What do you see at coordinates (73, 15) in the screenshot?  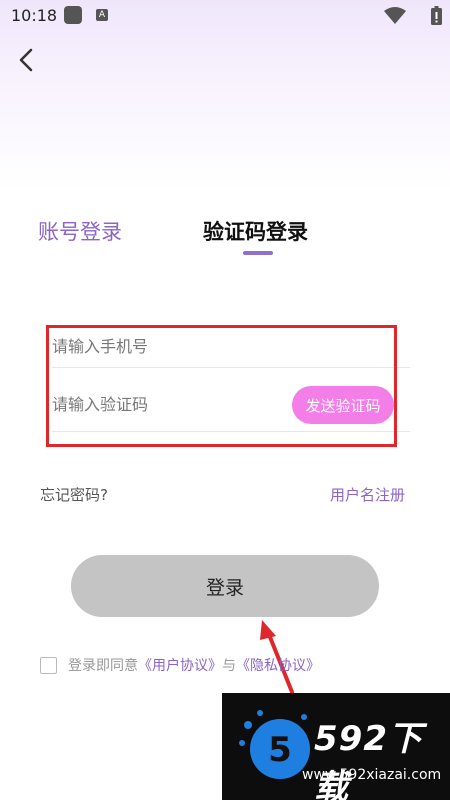 I see `app-icon` at bounding box center [73, 15].